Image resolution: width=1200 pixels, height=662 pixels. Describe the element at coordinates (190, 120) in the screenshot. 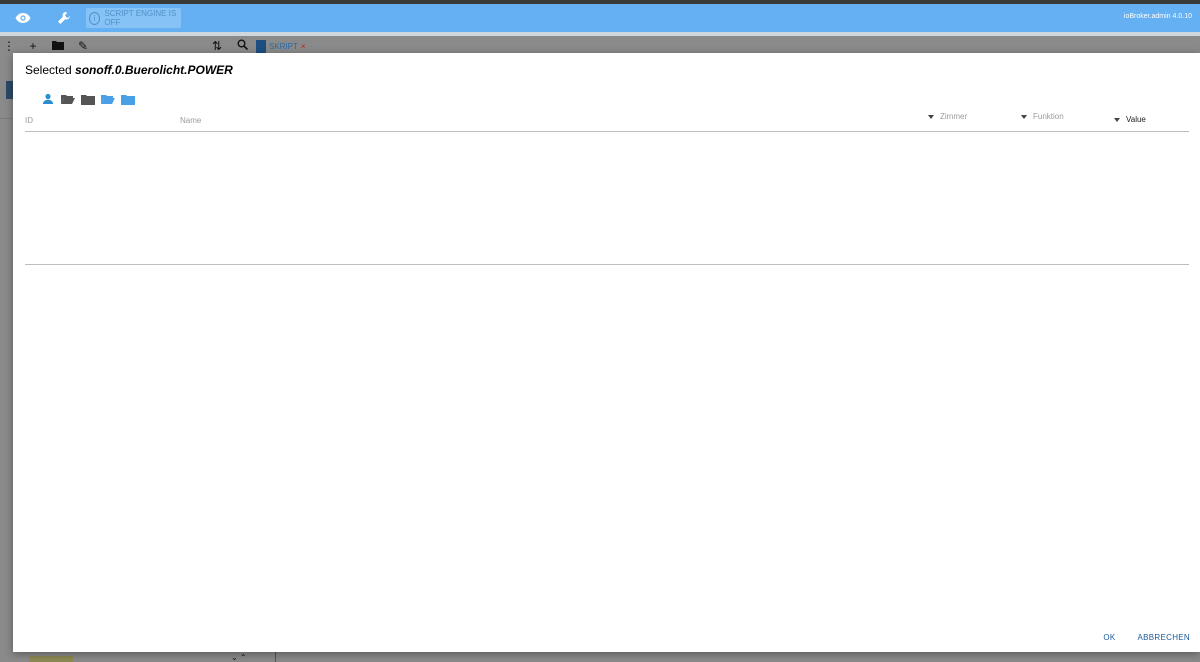

I see `column-header-name: Name` at that location.